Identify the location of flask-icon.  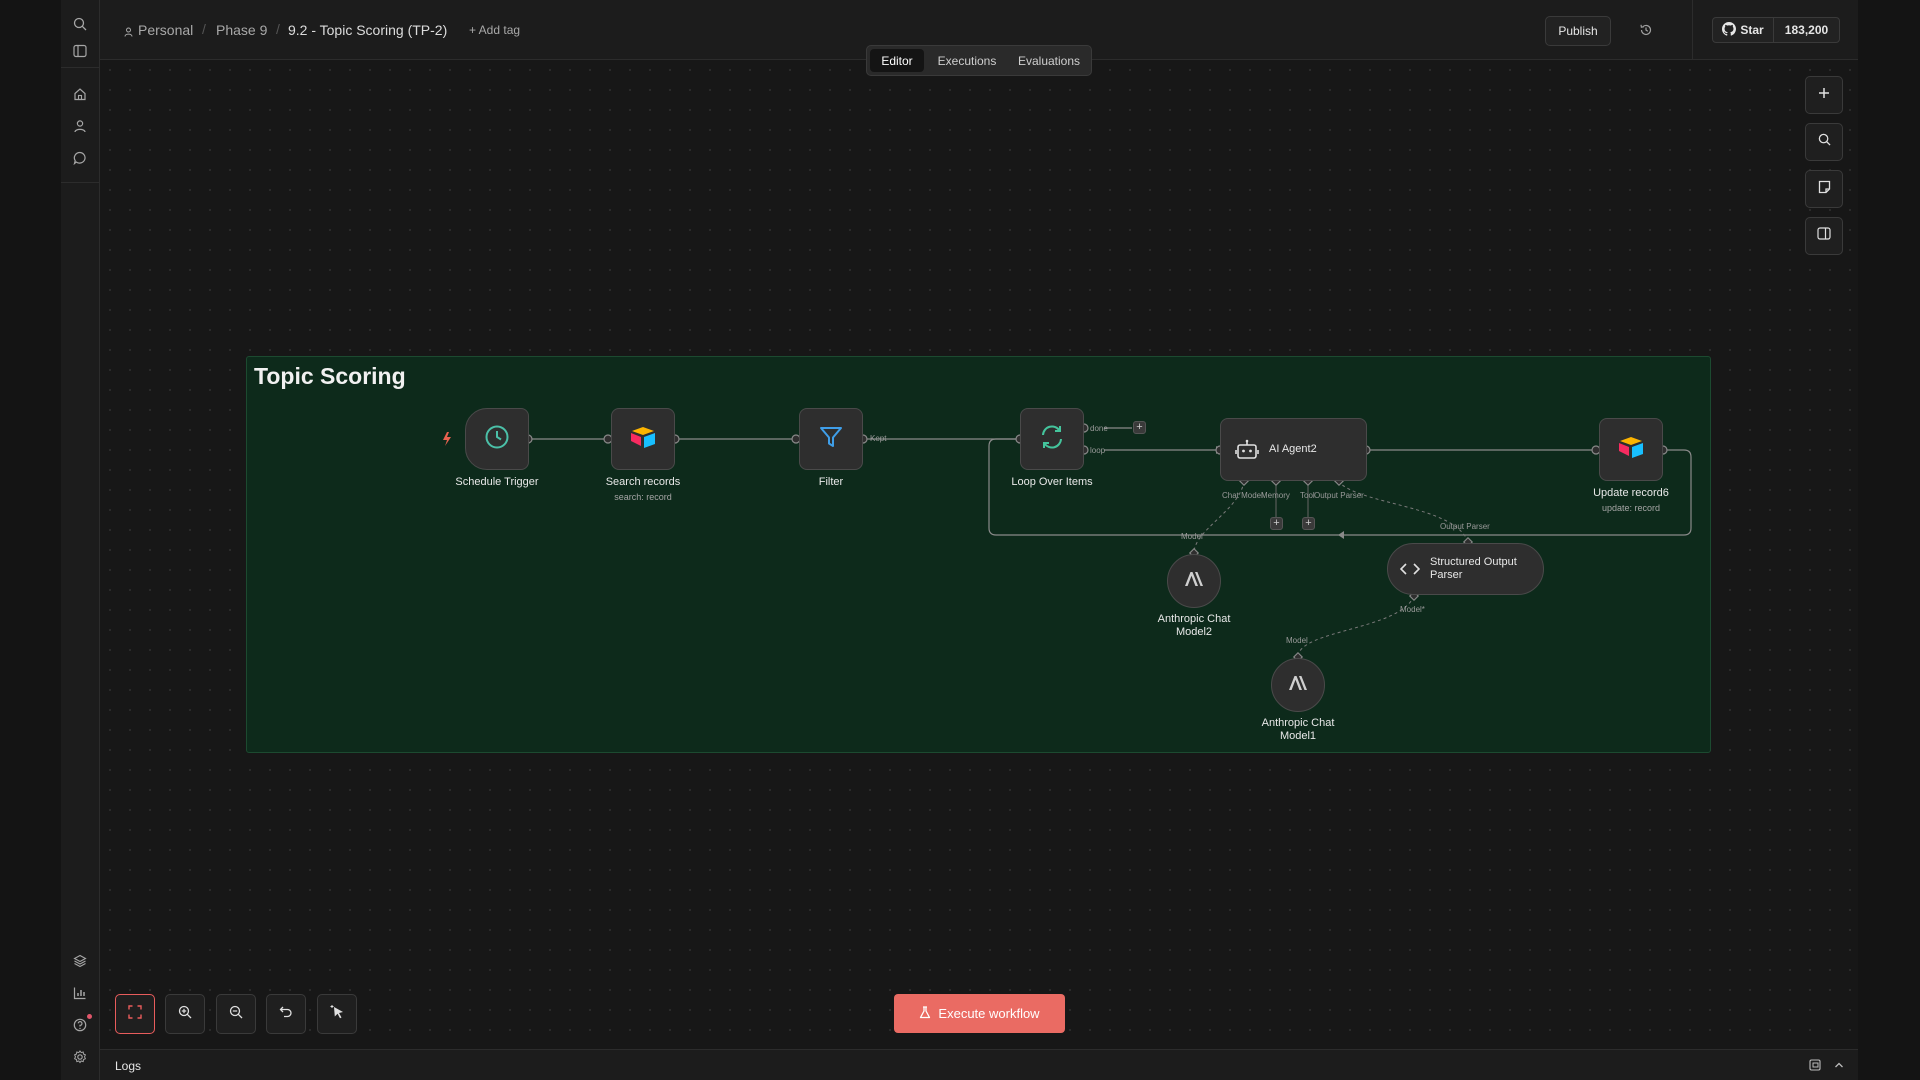
(925, 1013).